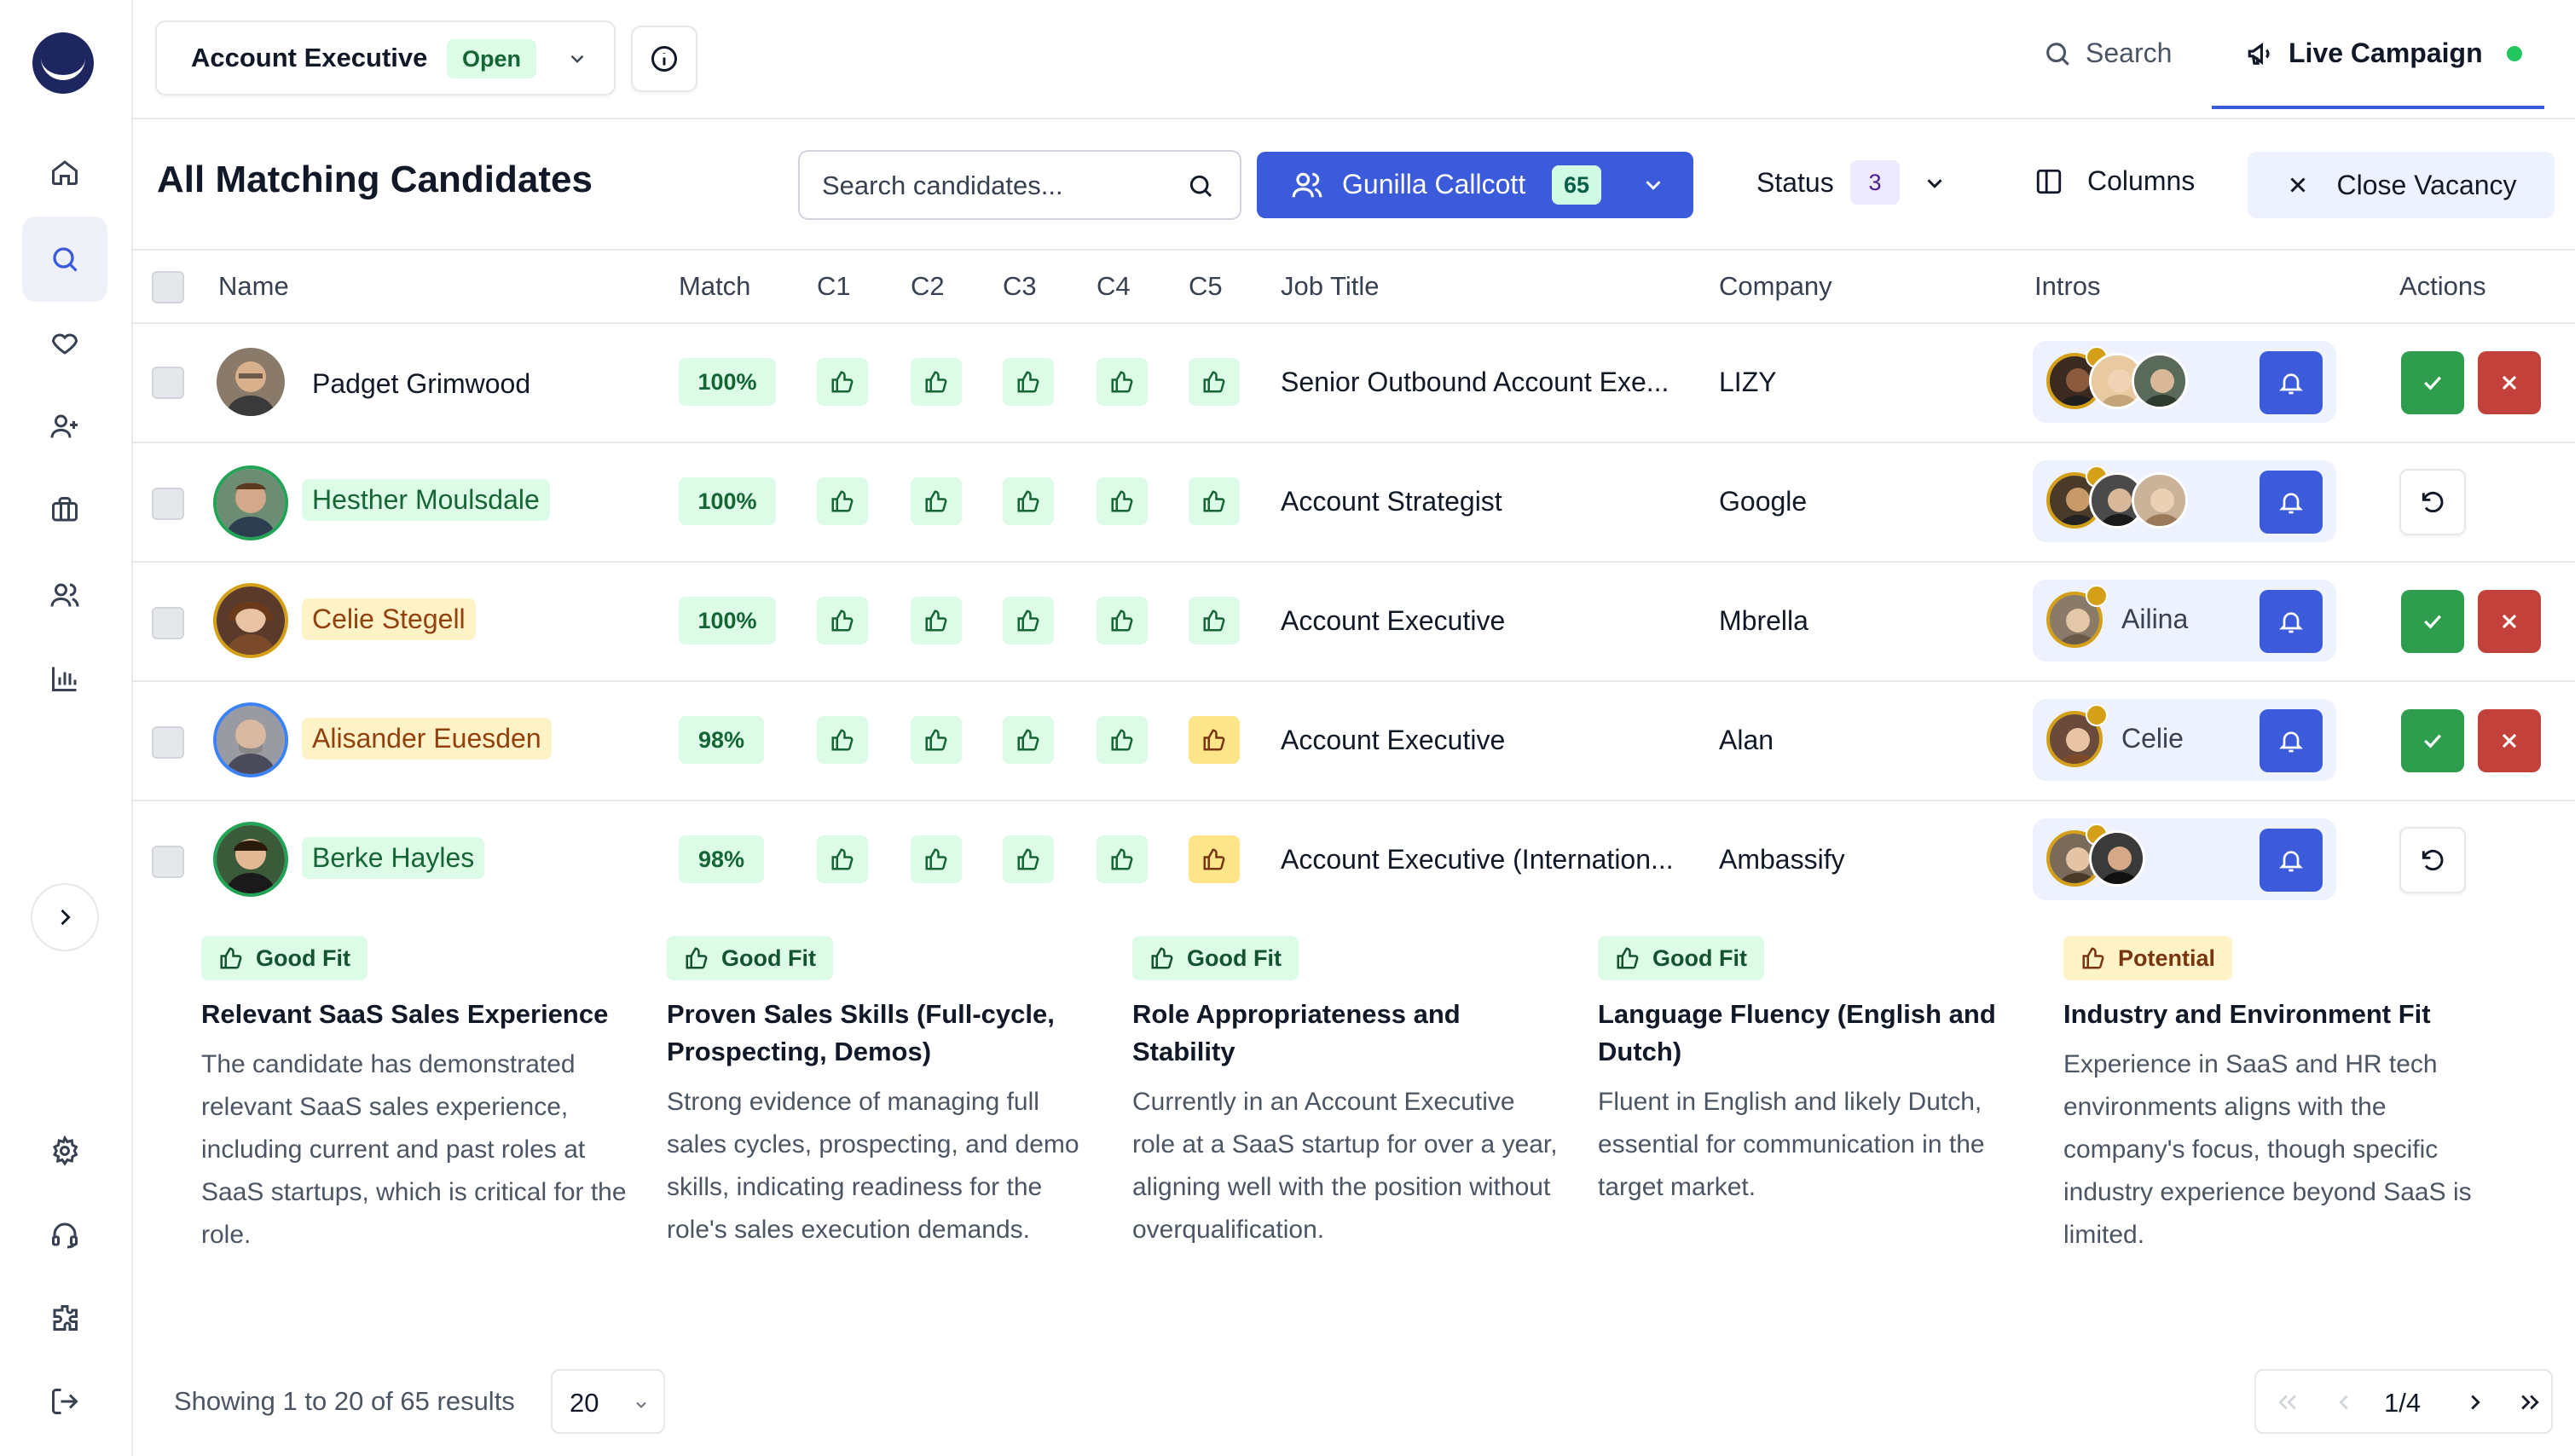 This screenshot has width=2575, height=1456. I want to click on nav-team, so click(64, 595).